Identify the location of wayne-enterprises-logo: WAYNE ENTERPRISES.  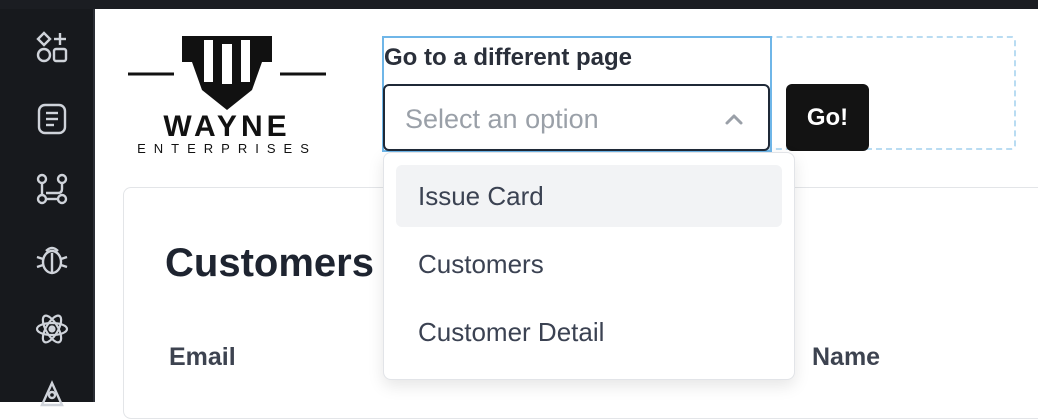
(227, 95).